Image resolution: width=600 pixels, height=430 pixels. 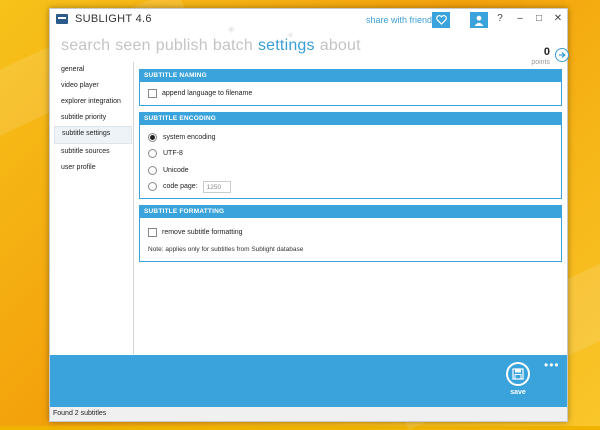 I want to click on tab-about: about, so click(x=340, y=45).